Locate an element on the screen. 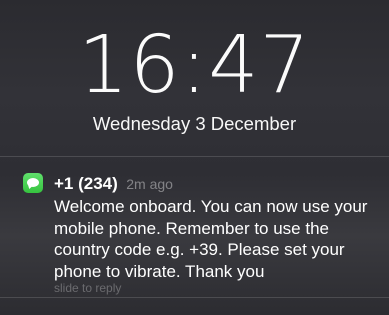  slide-to-reply-hint: slide to reply is located at coordinates (87, 288).